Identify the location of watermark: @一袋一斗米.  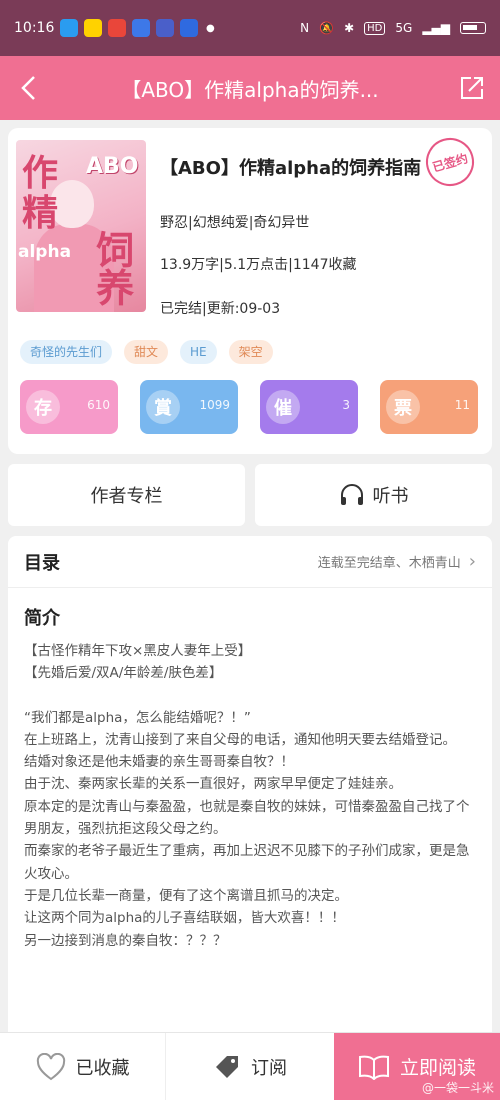
(457, 1088).